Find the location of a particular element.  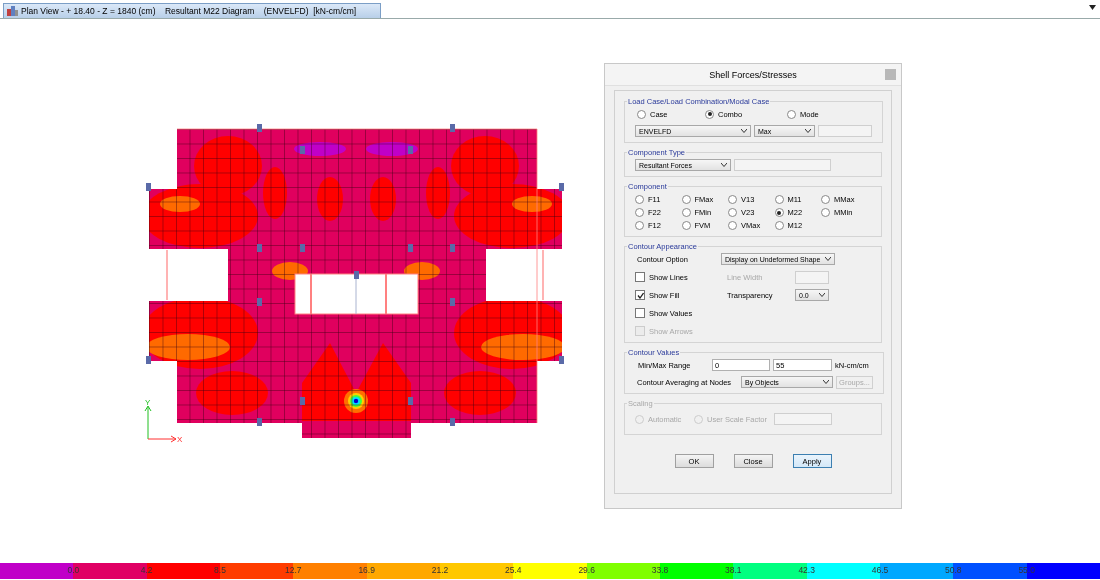

legend-tick-label: 12.7 is located at coordinates (293, 570).